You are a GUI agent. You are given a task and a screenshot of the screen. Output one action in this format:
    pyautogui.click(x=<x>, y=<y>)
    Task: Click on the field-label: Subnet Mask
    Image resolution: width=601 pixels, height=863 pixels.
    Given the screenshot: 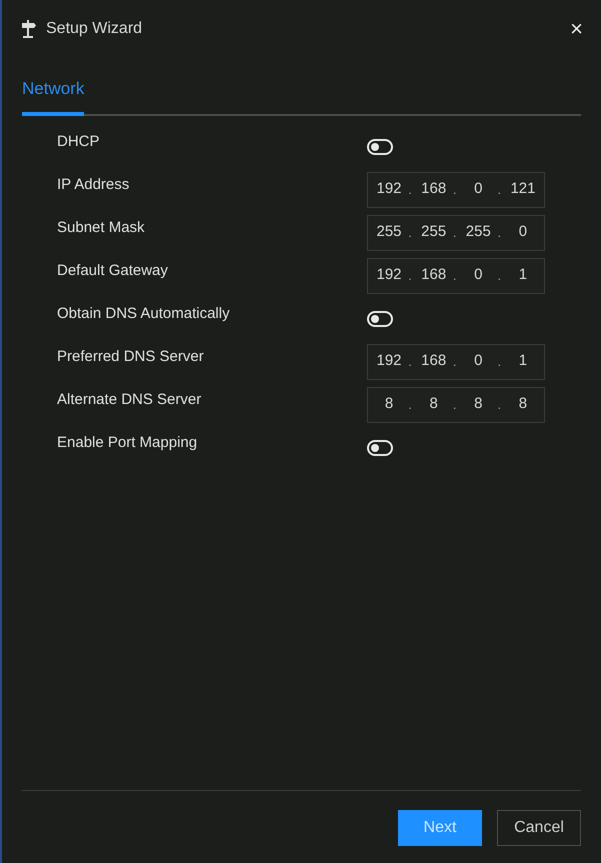 What is the action you would take?
    pyautogui.click(x=101, y=228)
    